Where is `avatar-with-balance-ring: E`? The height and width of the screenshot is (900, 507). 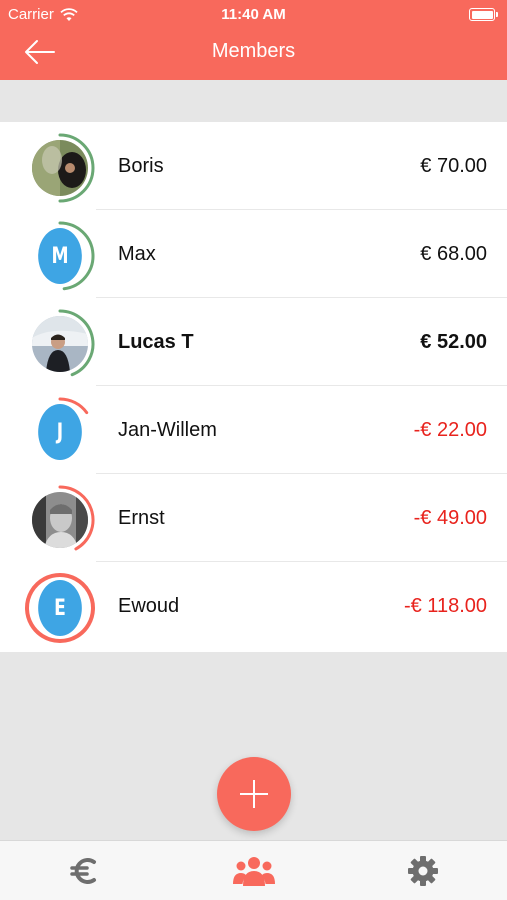 avatar-with-balance-ring: E is located at coordinates (60, 608).